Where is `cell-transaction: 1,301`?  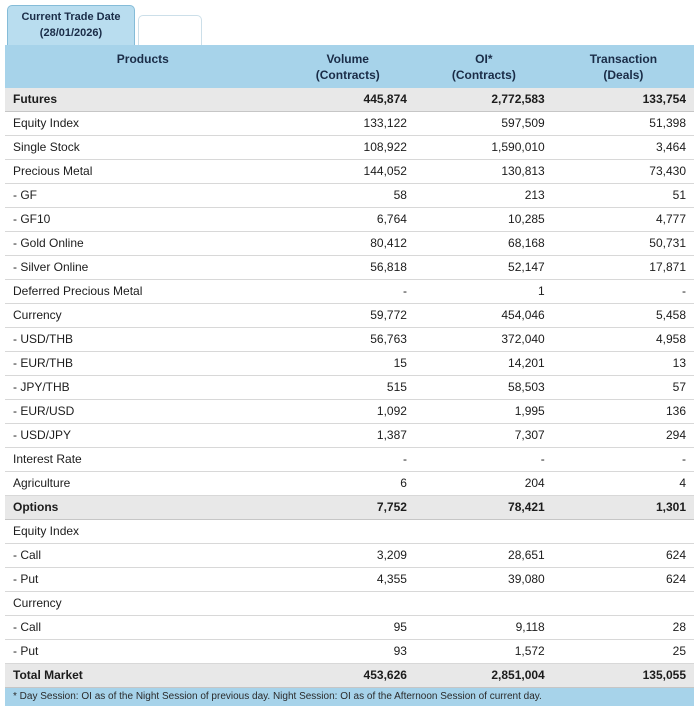 cell-transaction: 1,301 is located at coordinates (623, 507).